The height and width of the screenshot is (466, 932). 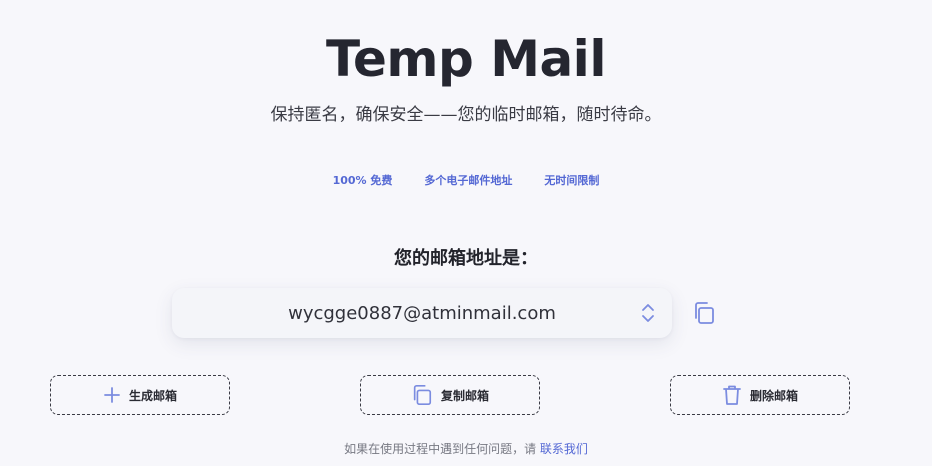 I want to click on generate-email-label: 生成邮箱, so click(x=152, y=395).